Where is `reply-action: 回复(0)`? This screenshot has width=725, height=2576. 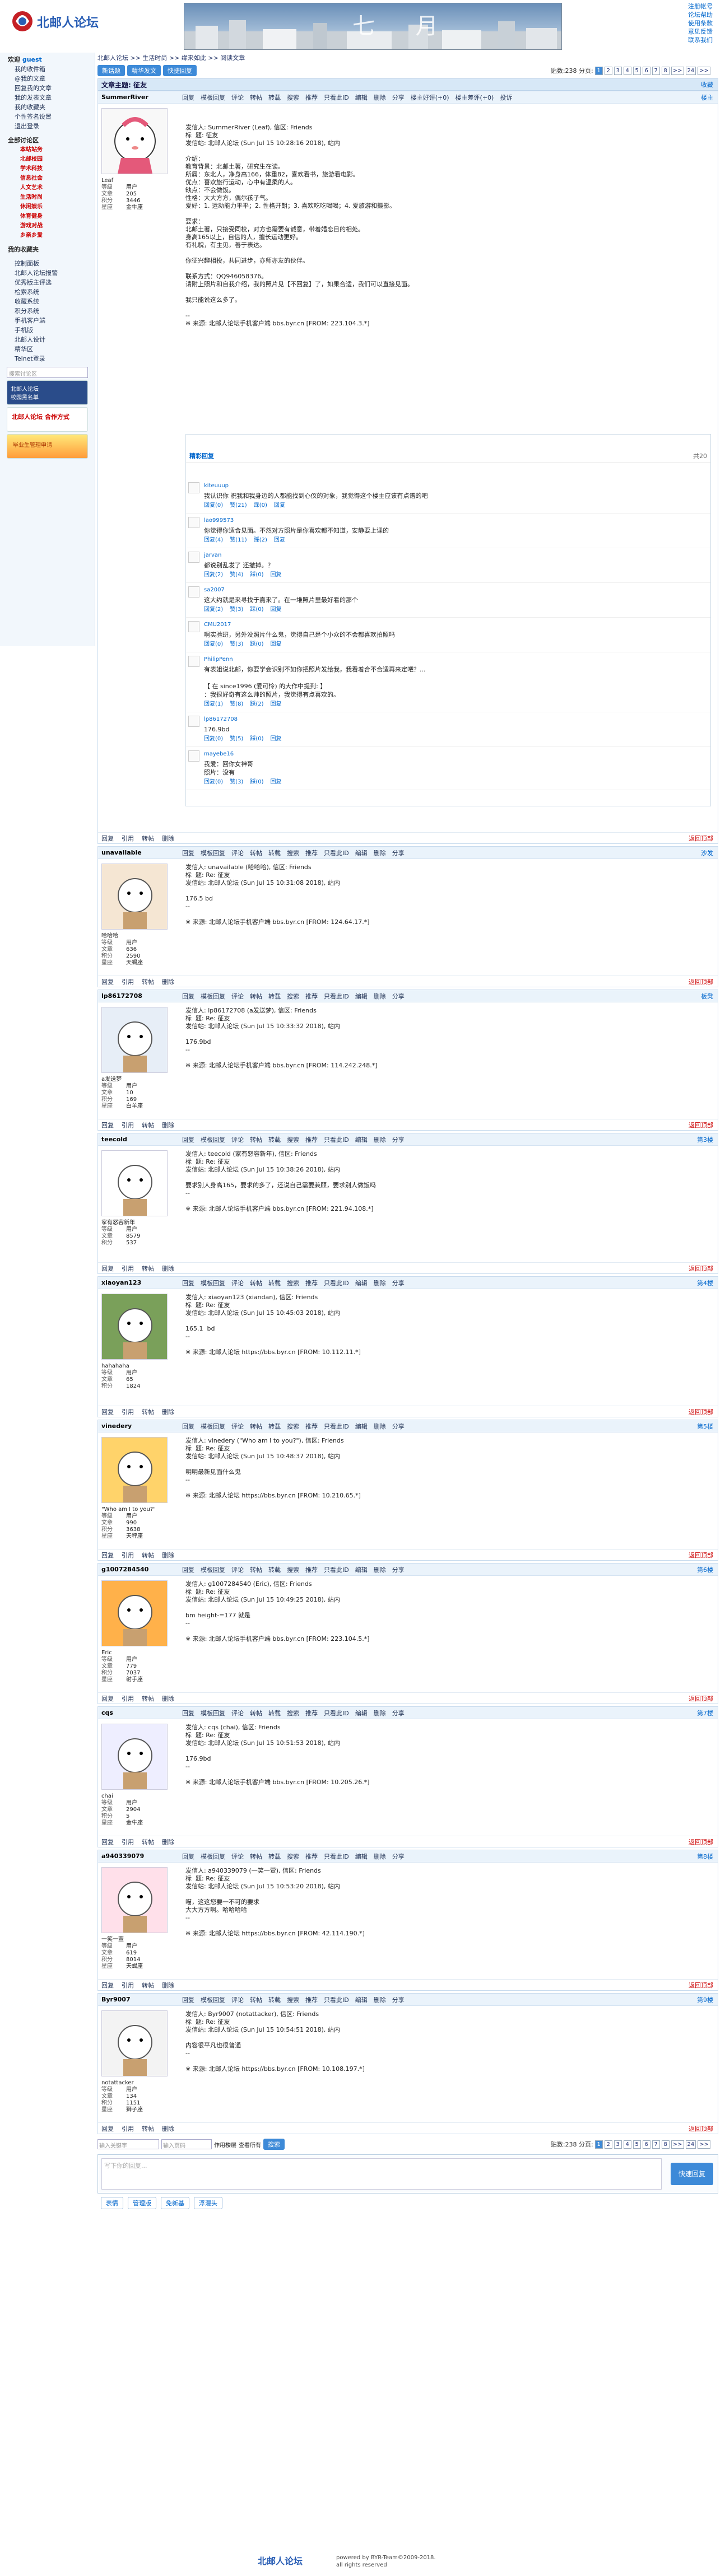 reply-action: 回复(0) is located at coordinates (213, 644).